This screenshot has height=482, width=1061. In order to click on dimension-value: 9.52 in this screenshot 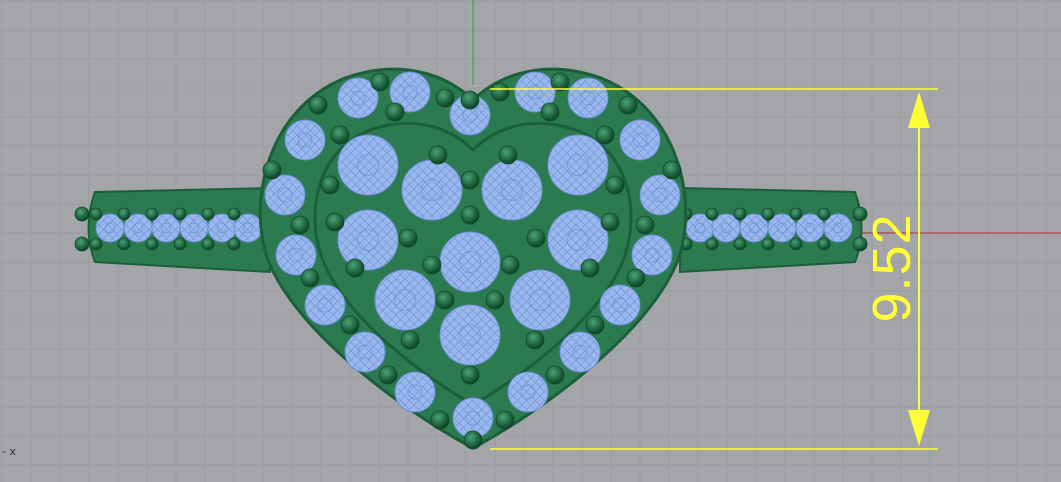, I will do `click(892, 267)`.